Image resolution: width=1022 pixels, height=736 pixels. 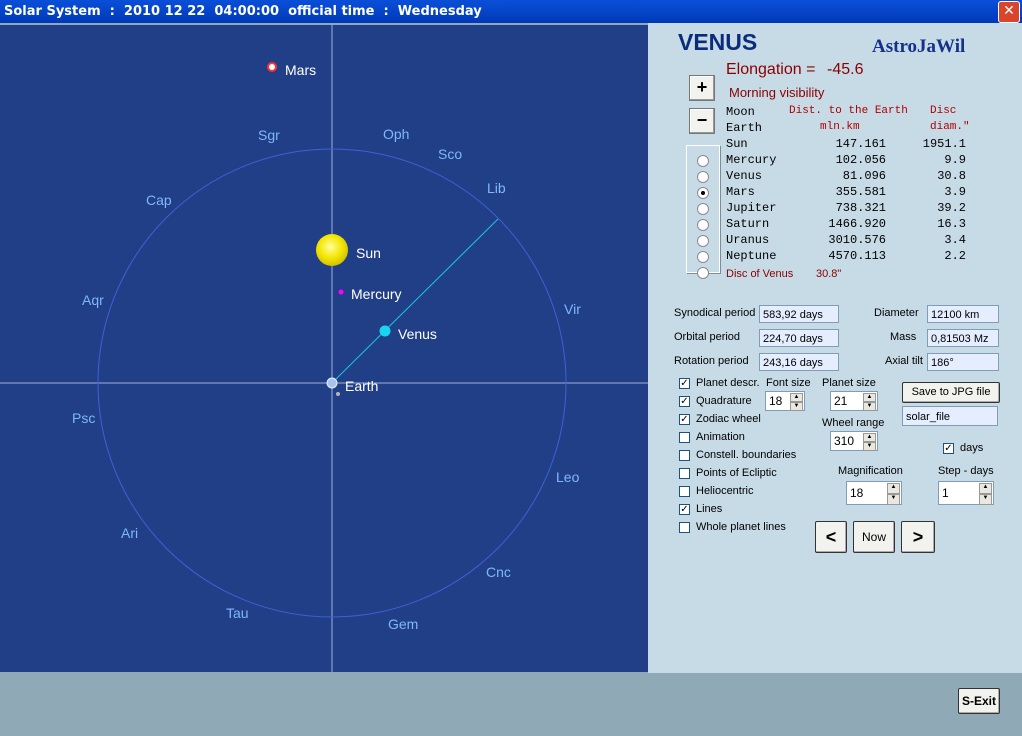 What do you see at coordinates (403, 624) in the screenshot?
I see `zodiac-label: Gem` at bounding box center [403, 624].